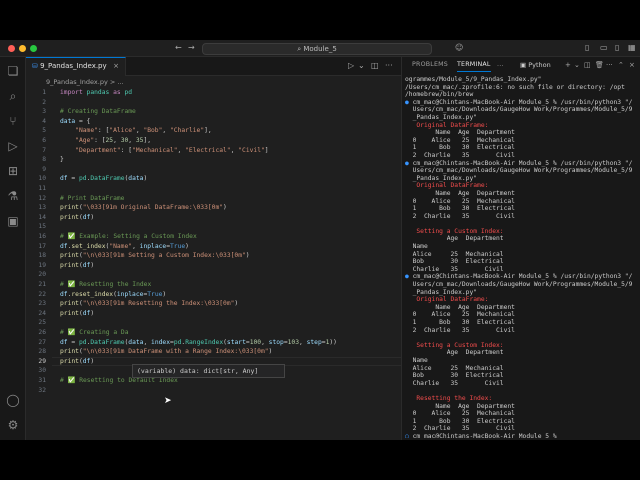 Image resolution: width=640 pixels, height=480 pixels. I want to click on terminal-line: _Pandas_Index.py", so click(441, 178).